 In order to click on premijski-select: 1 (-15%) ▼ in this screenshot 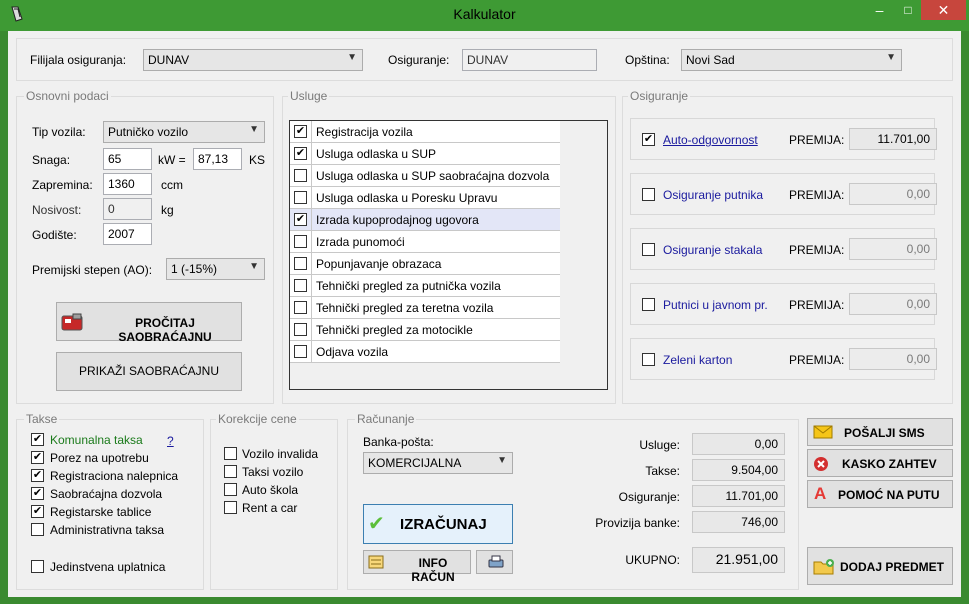, I will do `click(215, 269)`.